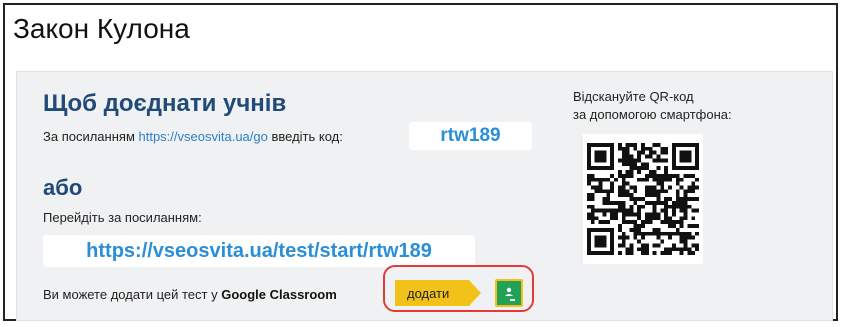 The height and width of the screenshot is (327, 843). I want to click on join-heading: Щоб доєднати учнів, so click(165, 103).